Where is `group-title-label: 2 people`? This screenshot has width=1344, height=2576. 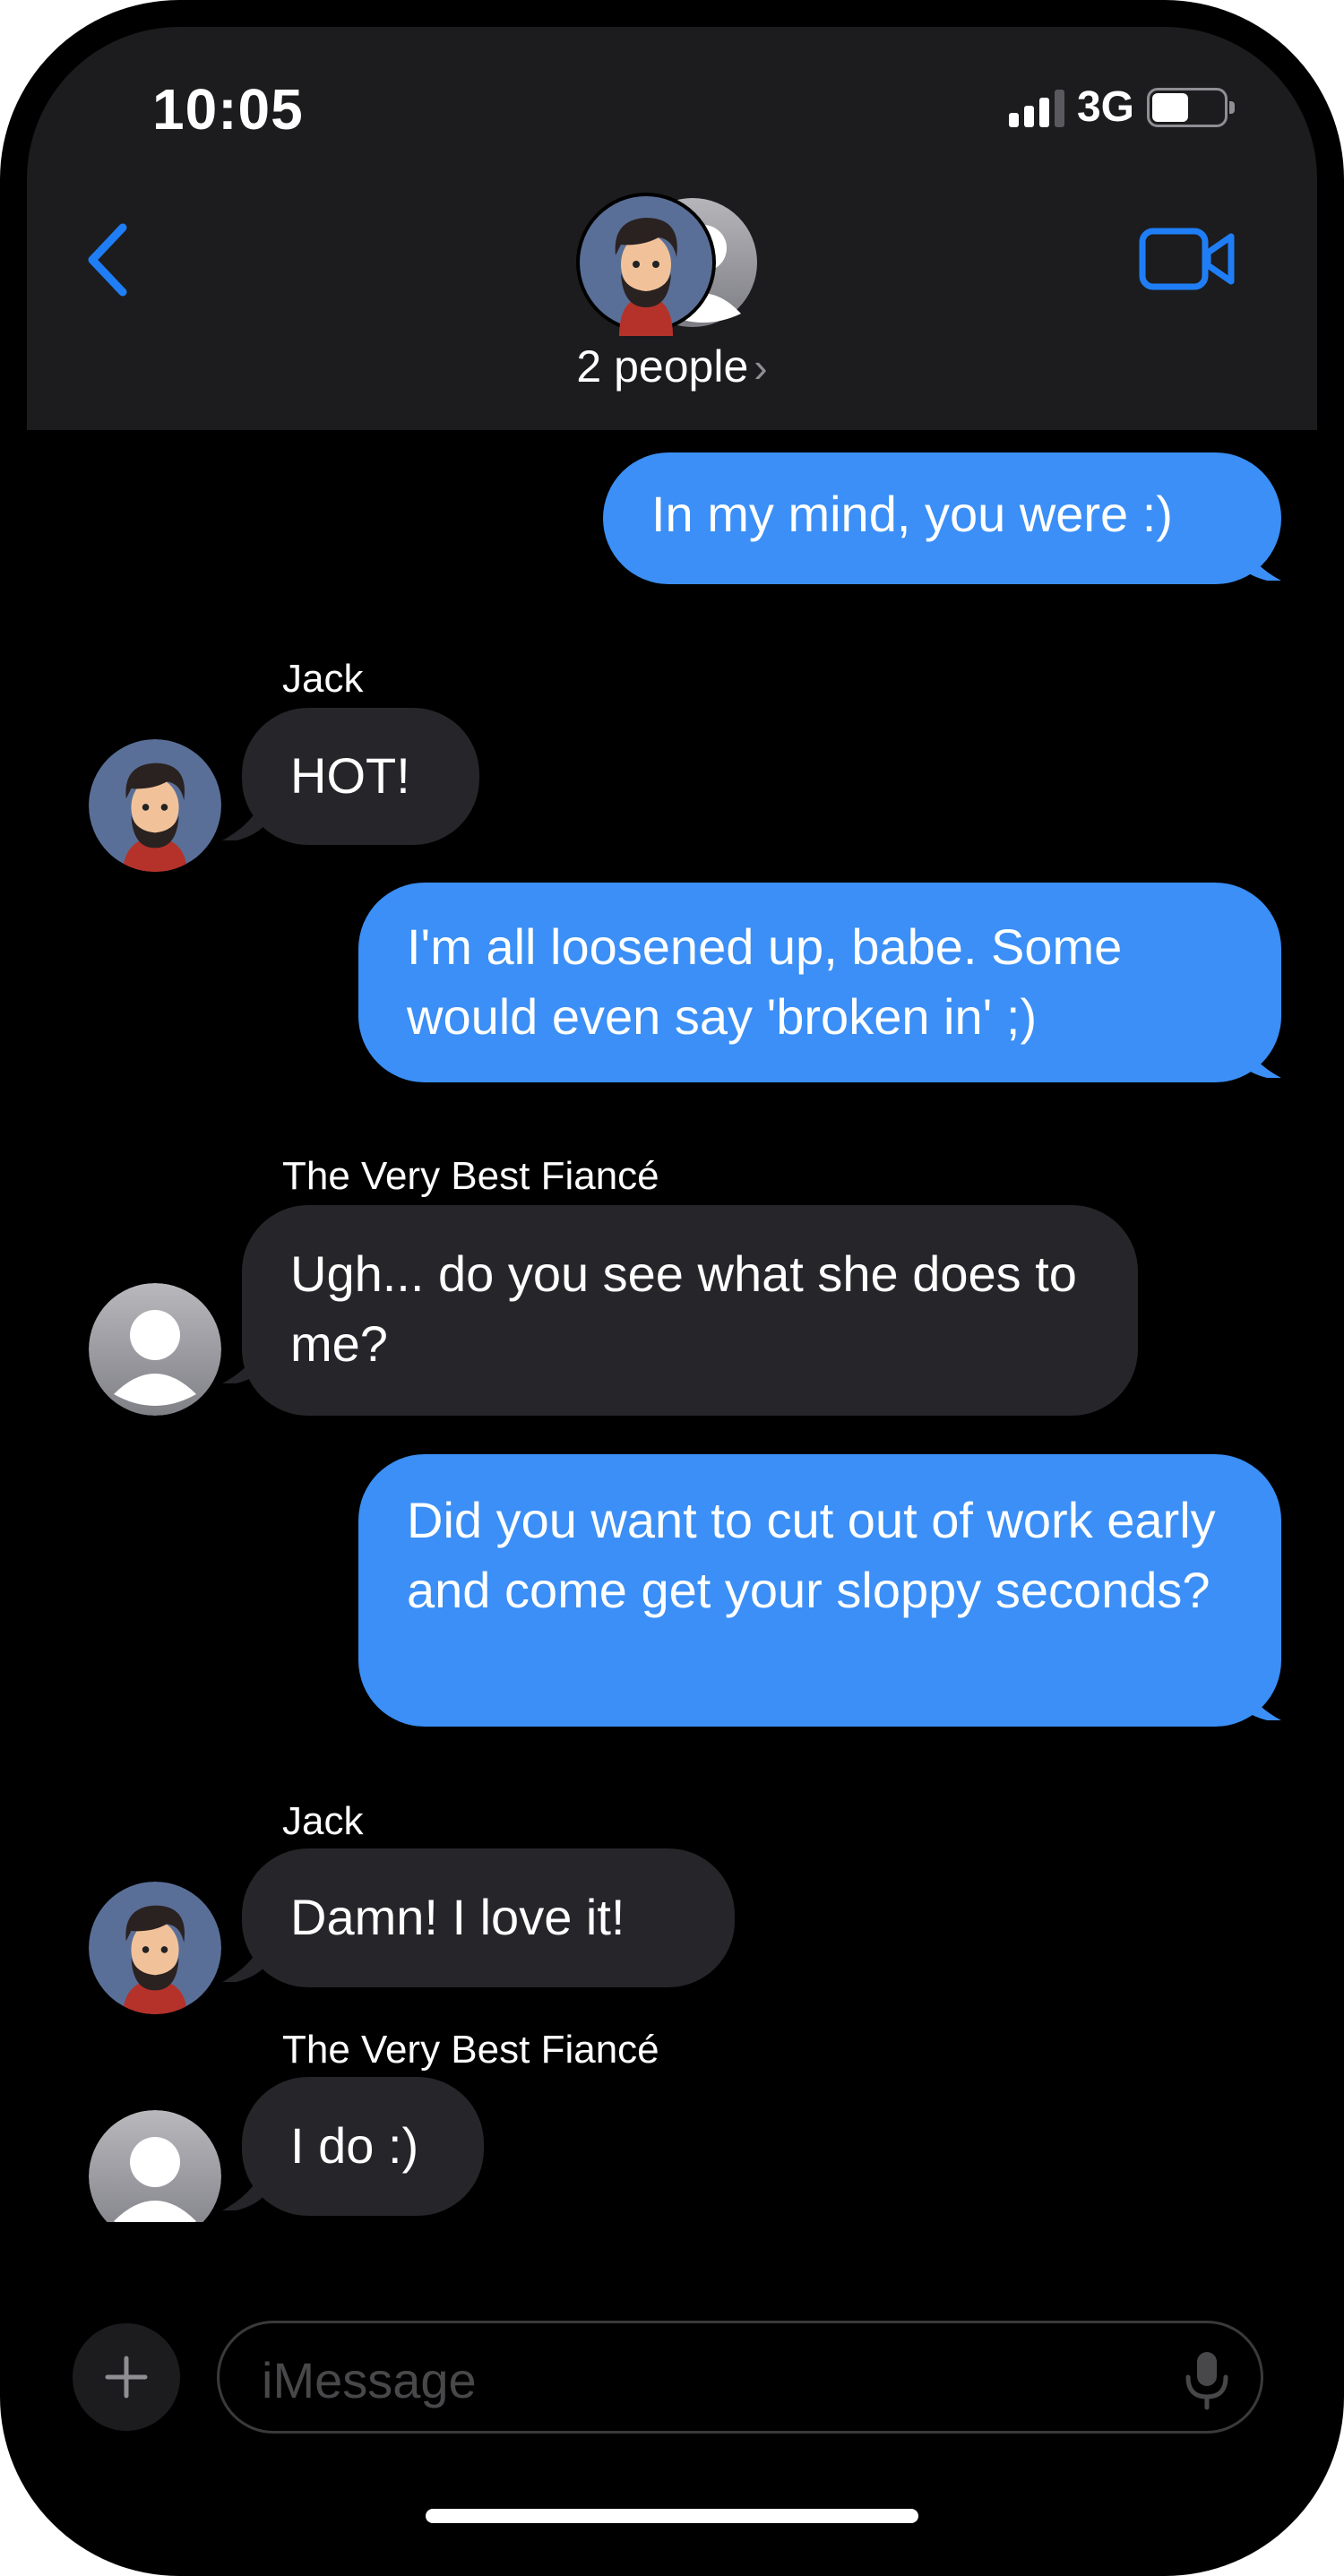
group-title-label: 2 people is located at coordinates (662, 366).